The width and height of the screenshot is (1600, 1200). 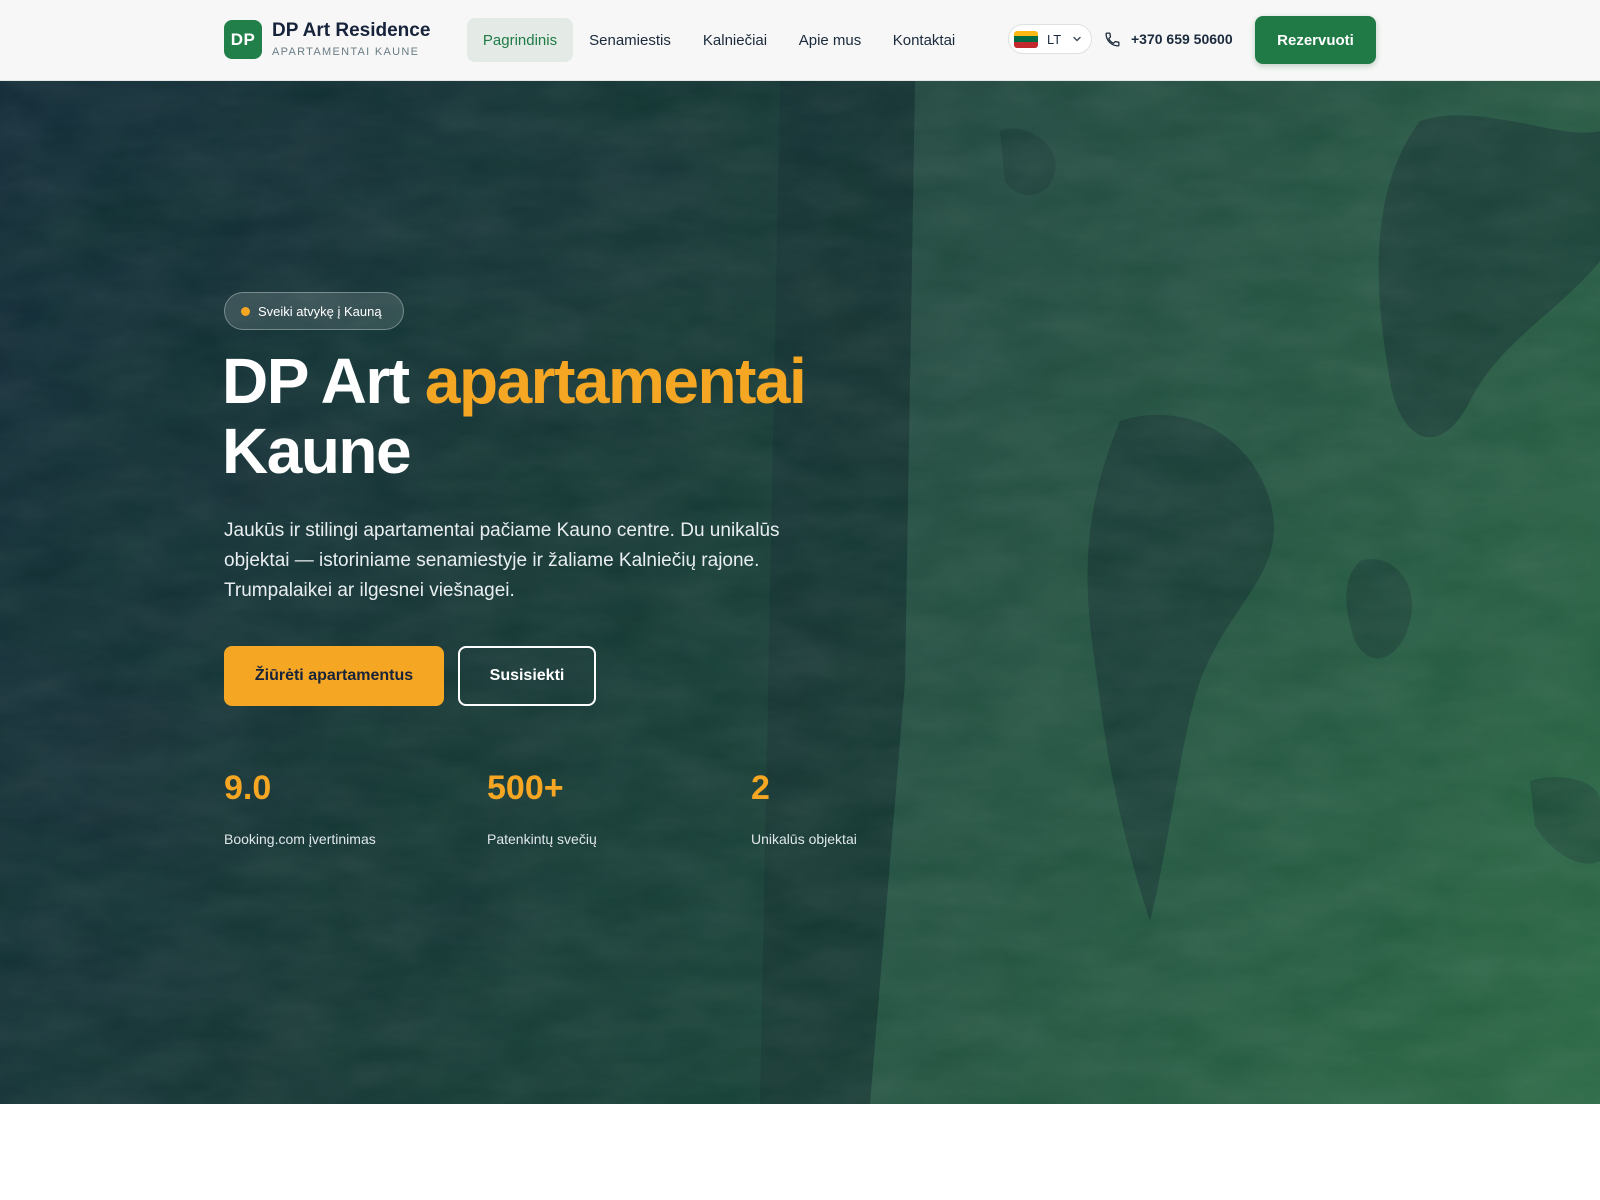 What do you see at coordinates (300, 839) in the screenshot?
I see `stat-label-rating: Booking.com įvertinimas` at bounding box center [300, 839].